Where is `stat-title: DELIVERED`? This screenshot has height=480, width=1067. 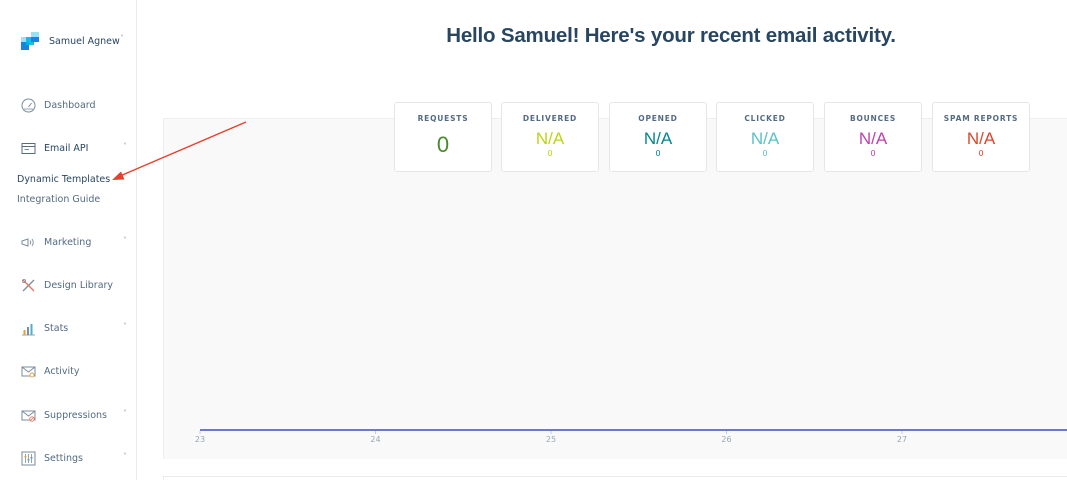
stat-title: DELIVERED is located at coordinates (550, 118).